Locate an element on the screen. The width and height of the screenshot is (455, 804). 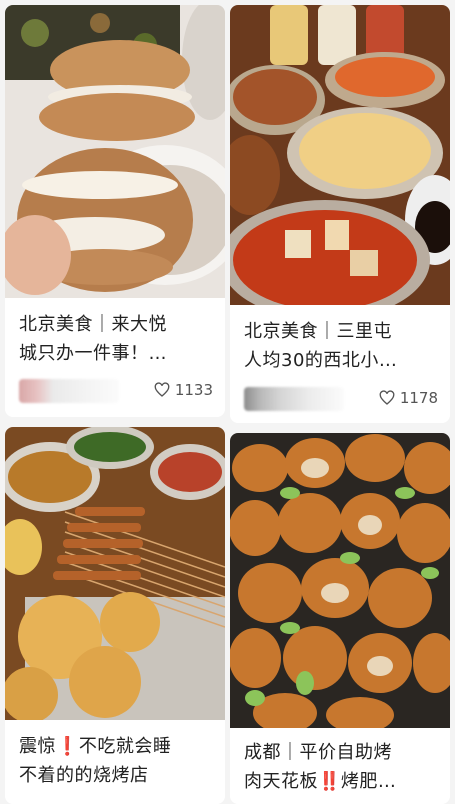
note-title-line: 北京美食｜三里屯 is located at coordinates (318, 331).